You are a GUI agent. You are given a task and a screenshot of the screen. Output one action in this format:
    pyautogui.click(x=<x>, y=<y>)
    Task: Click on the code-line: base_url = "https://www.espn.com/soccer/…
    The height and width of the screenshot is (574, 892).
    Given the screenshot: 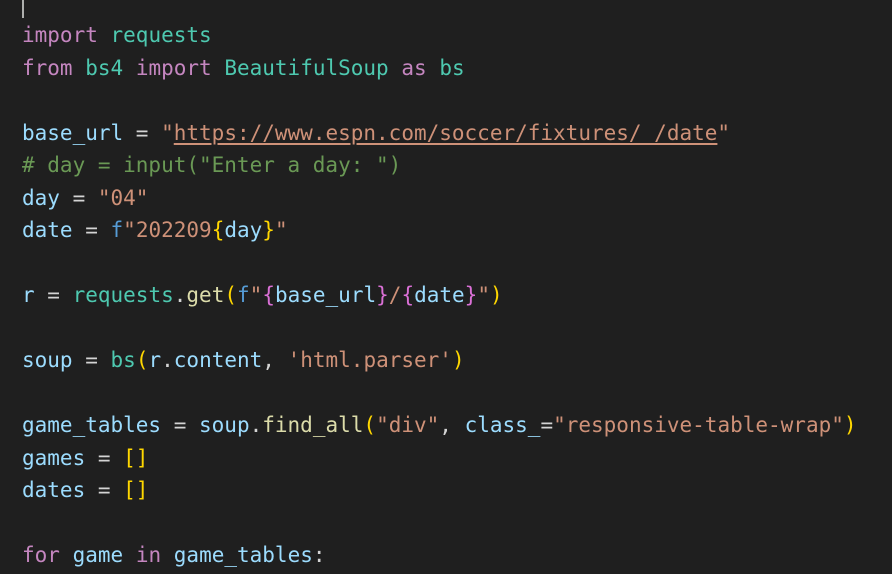 What is the action you would take?
    pyautogui.click(x=439, y=133)
    